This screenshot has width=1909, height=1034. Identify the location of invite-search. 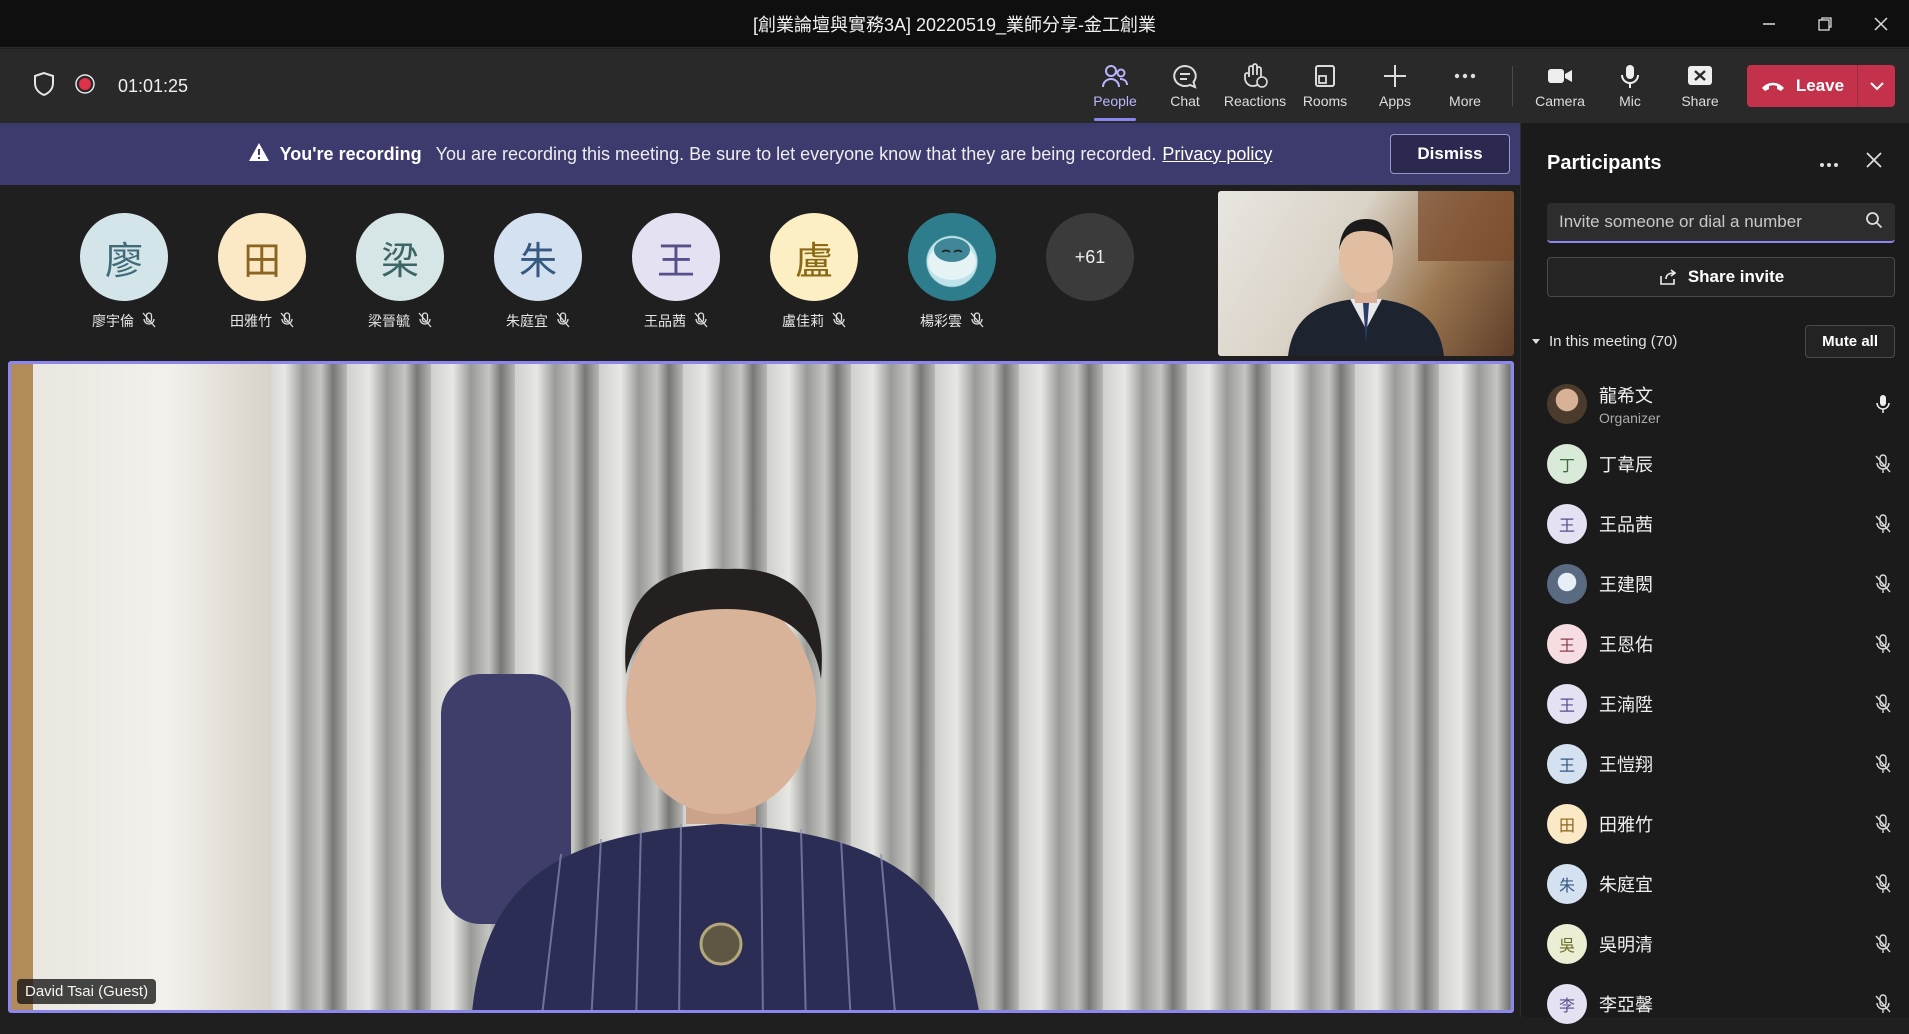
(1721, 223).